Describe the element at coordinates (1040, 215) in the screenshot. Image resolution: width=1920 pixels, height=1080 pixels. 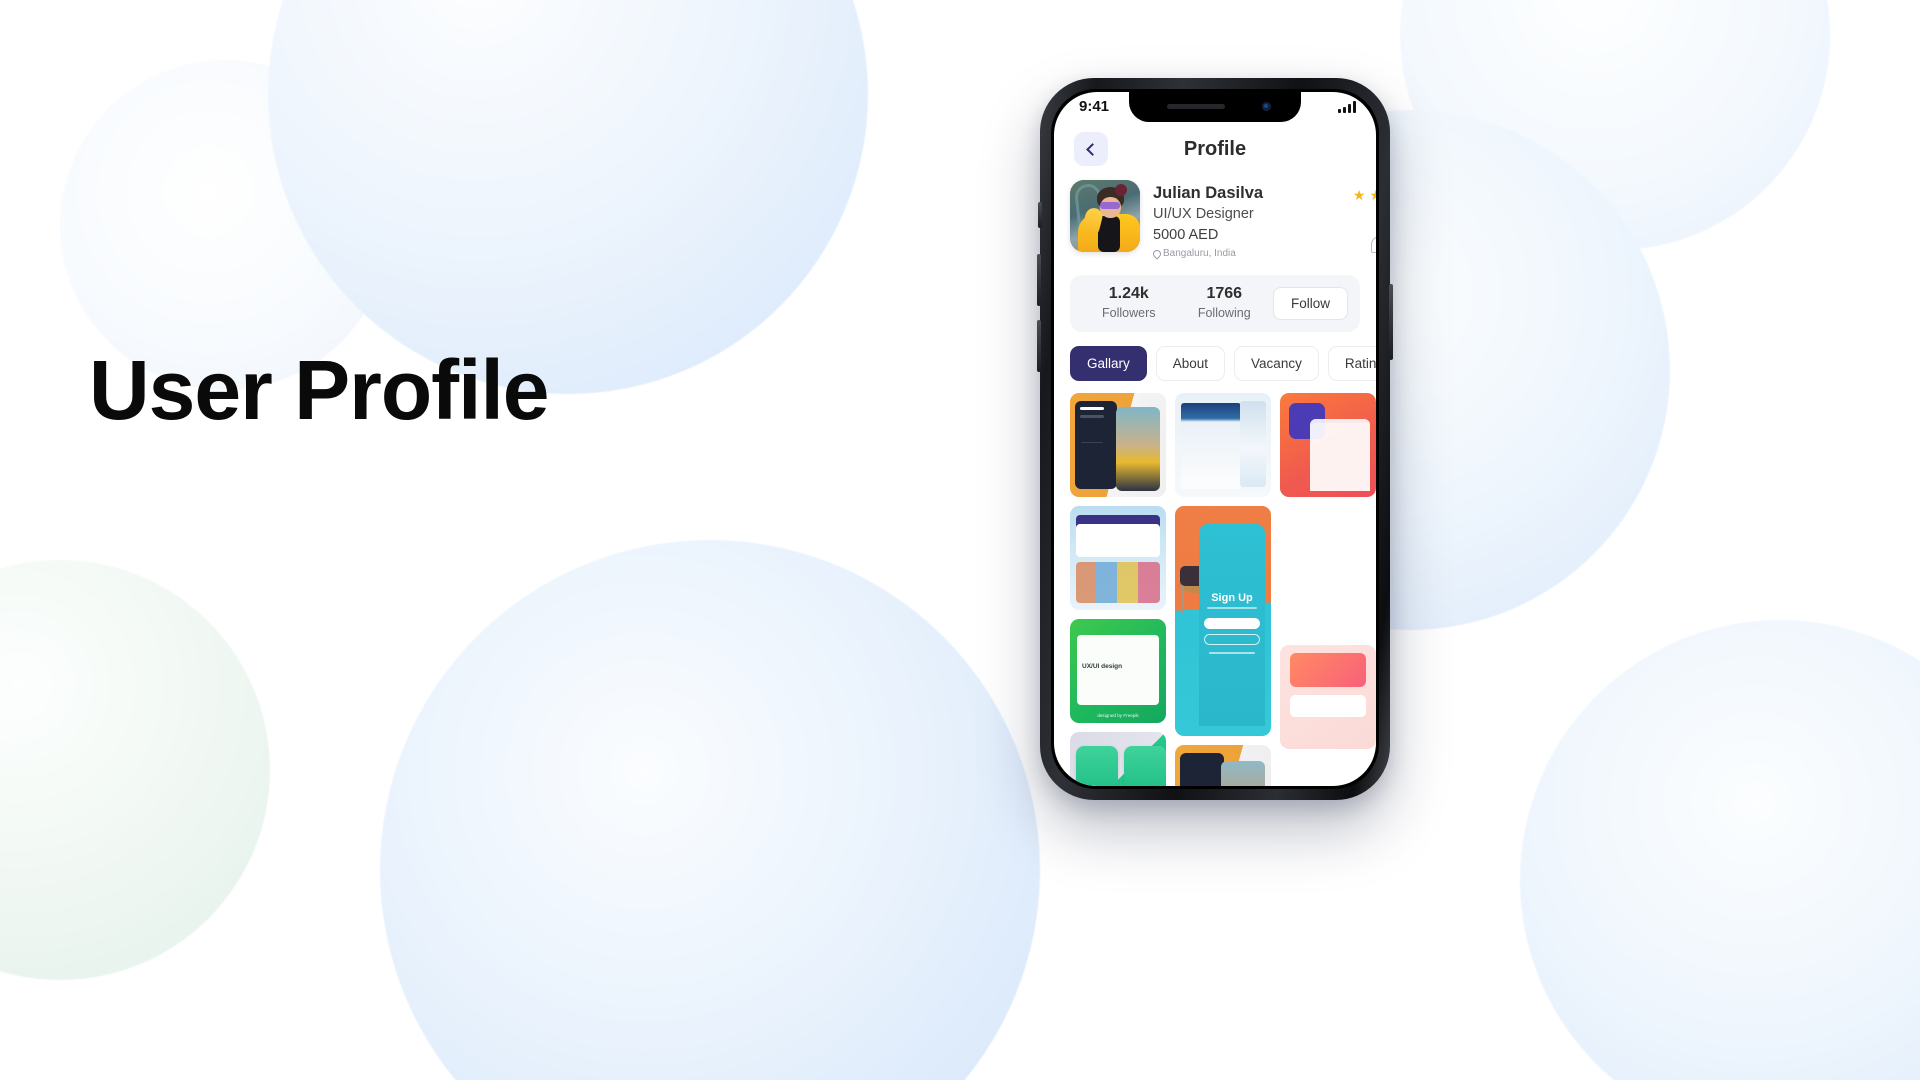
I see `mute-switch` at that location.